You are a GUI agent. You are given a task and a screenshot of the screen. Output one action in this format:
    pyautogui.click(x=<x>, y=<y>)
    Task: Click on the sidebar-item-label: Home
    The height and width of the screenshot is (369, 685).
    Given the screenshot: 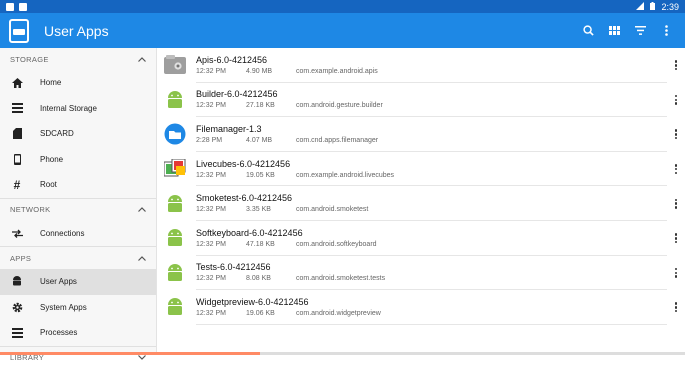 What is the action you would take?
    pyautogui.click(x=51, y=83)
    